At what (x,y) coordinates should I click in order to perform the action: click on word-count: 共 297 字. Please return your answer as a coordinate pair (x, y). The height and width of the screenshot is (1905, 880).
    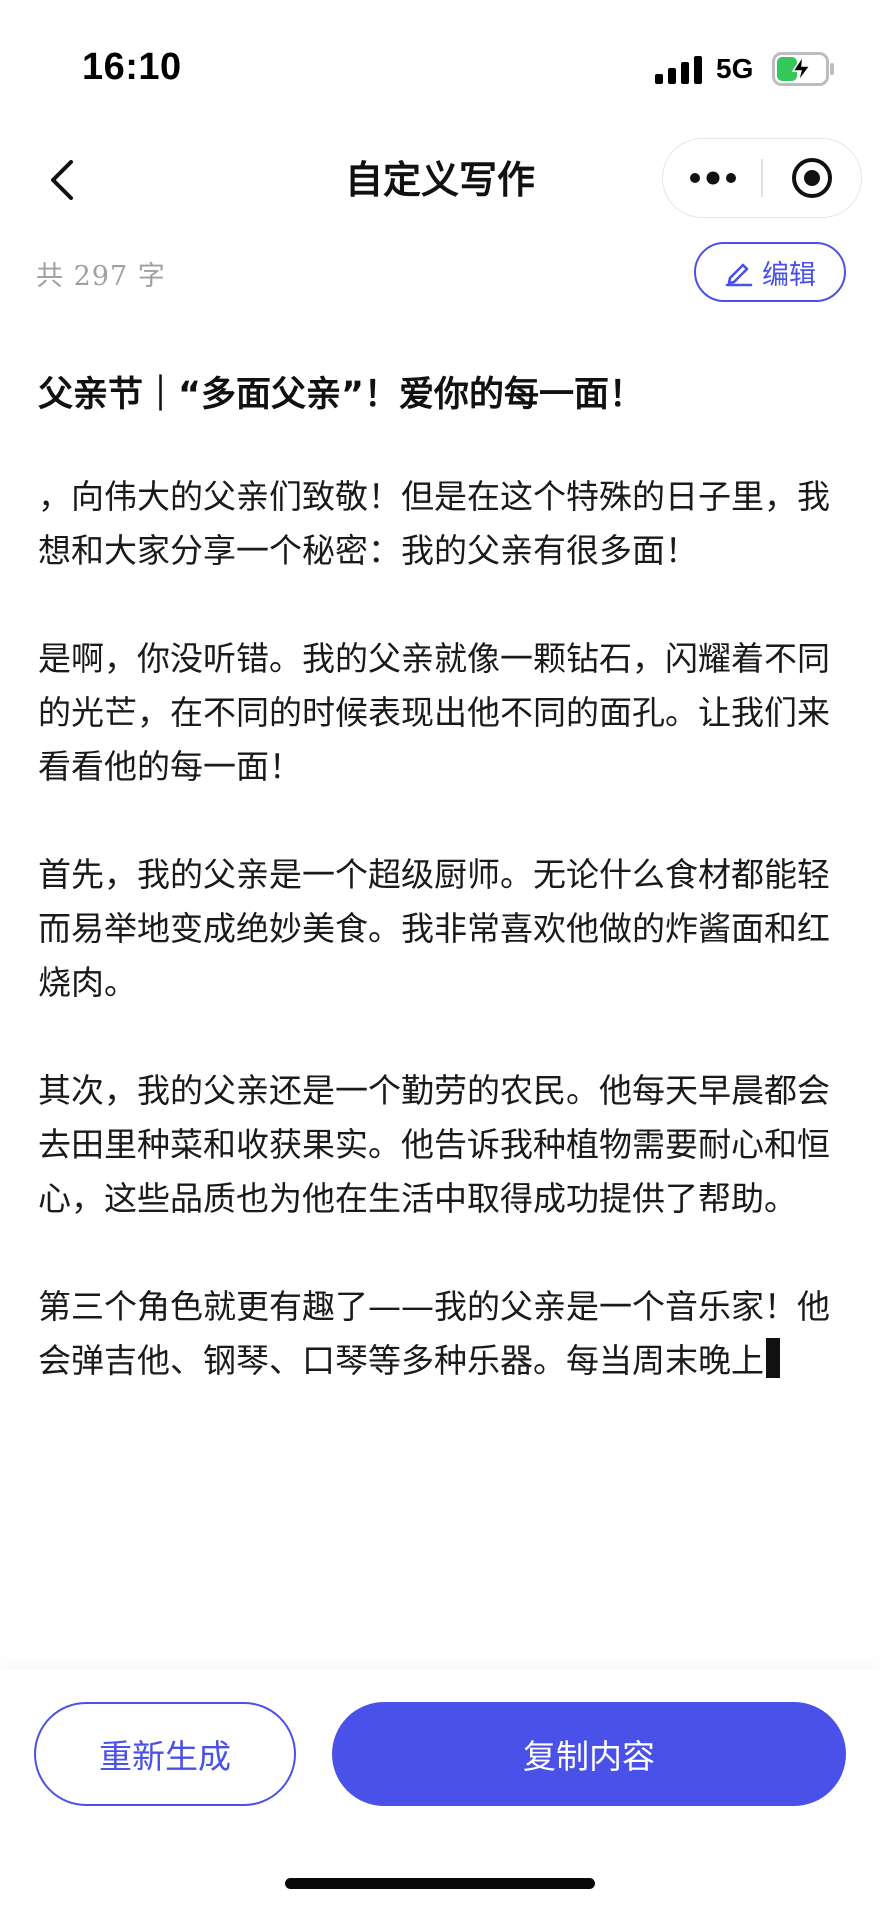
    Looking at the image, I should click on (101, 276).